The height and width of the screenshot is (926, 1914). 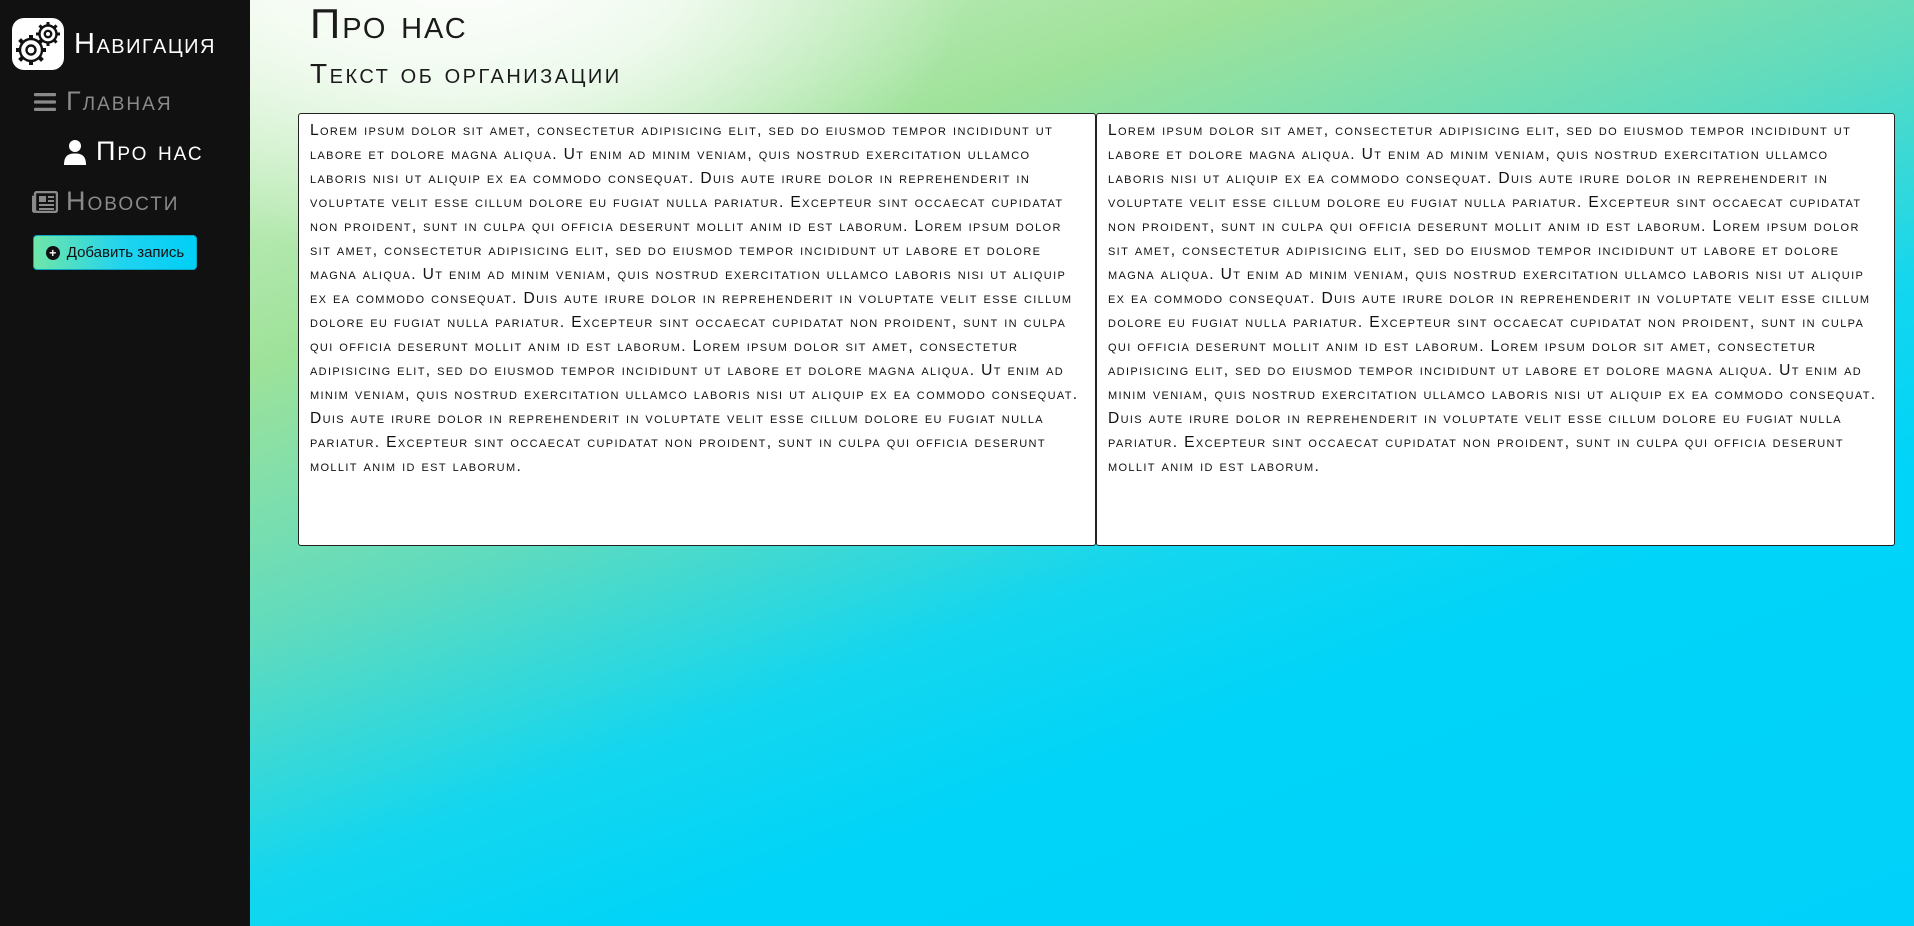 I want to click on brand-title: Навигация, so click(x=145, y=43).